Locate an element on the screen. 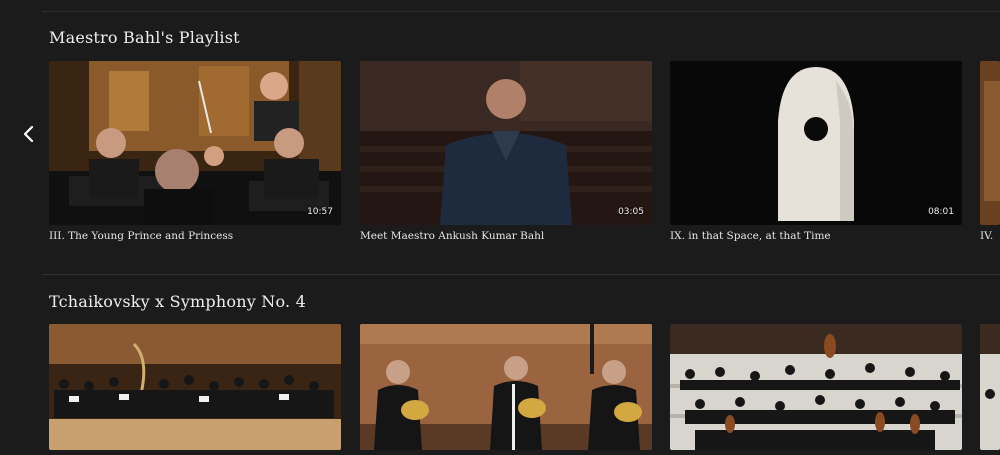 The width and height of the screenshot is (1000, 455). carousel-prev-button is located at coordinates (28, 134).